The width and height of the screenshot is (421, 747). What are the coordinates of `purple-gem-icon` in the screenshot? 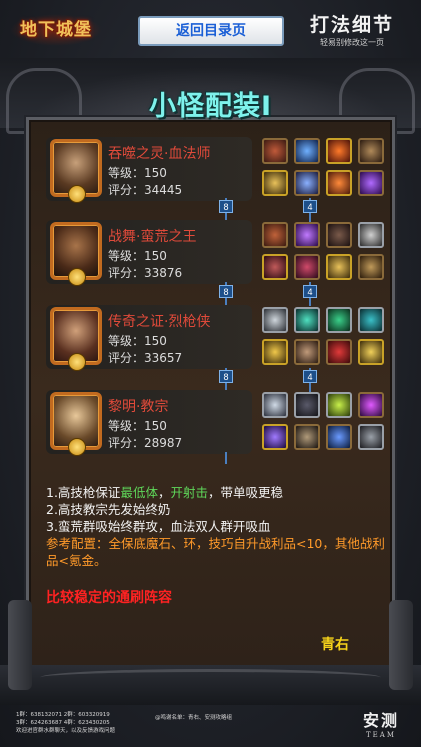 It's located at (371, 183).